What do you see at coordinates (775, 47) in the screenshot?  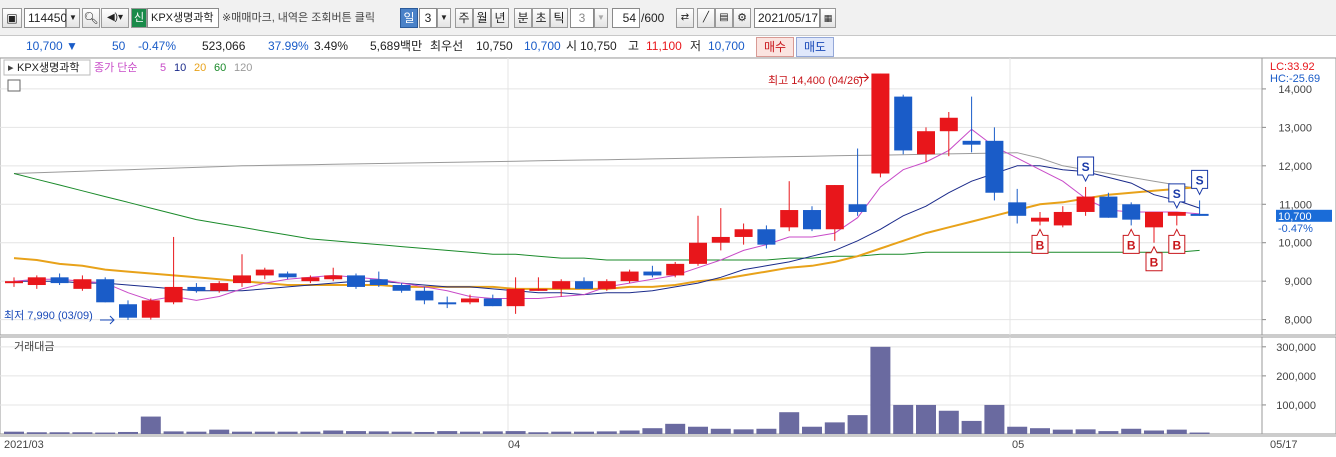 I see `buy-button: 매수` at bounding box center [775, 47].